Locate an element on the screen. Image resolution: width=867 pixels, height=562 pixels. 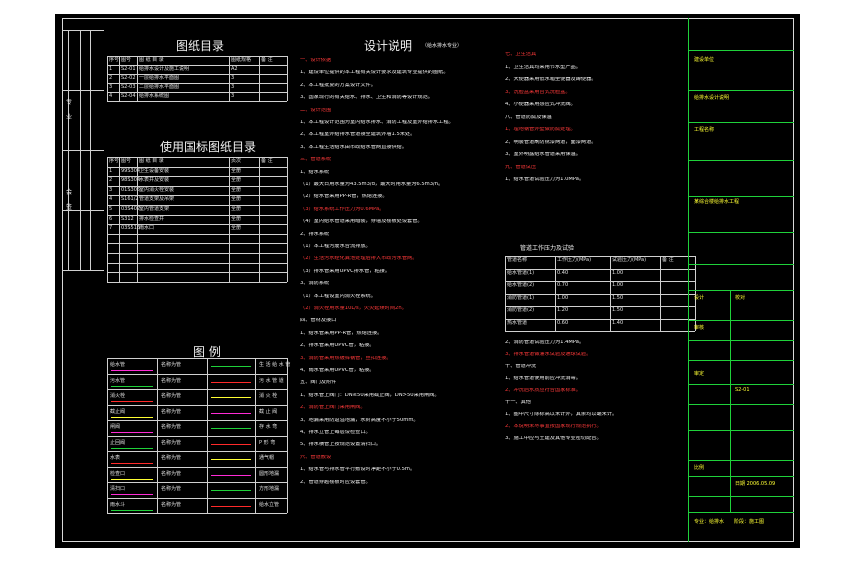
table-cell: 6 is located at coordinates (111, 218).